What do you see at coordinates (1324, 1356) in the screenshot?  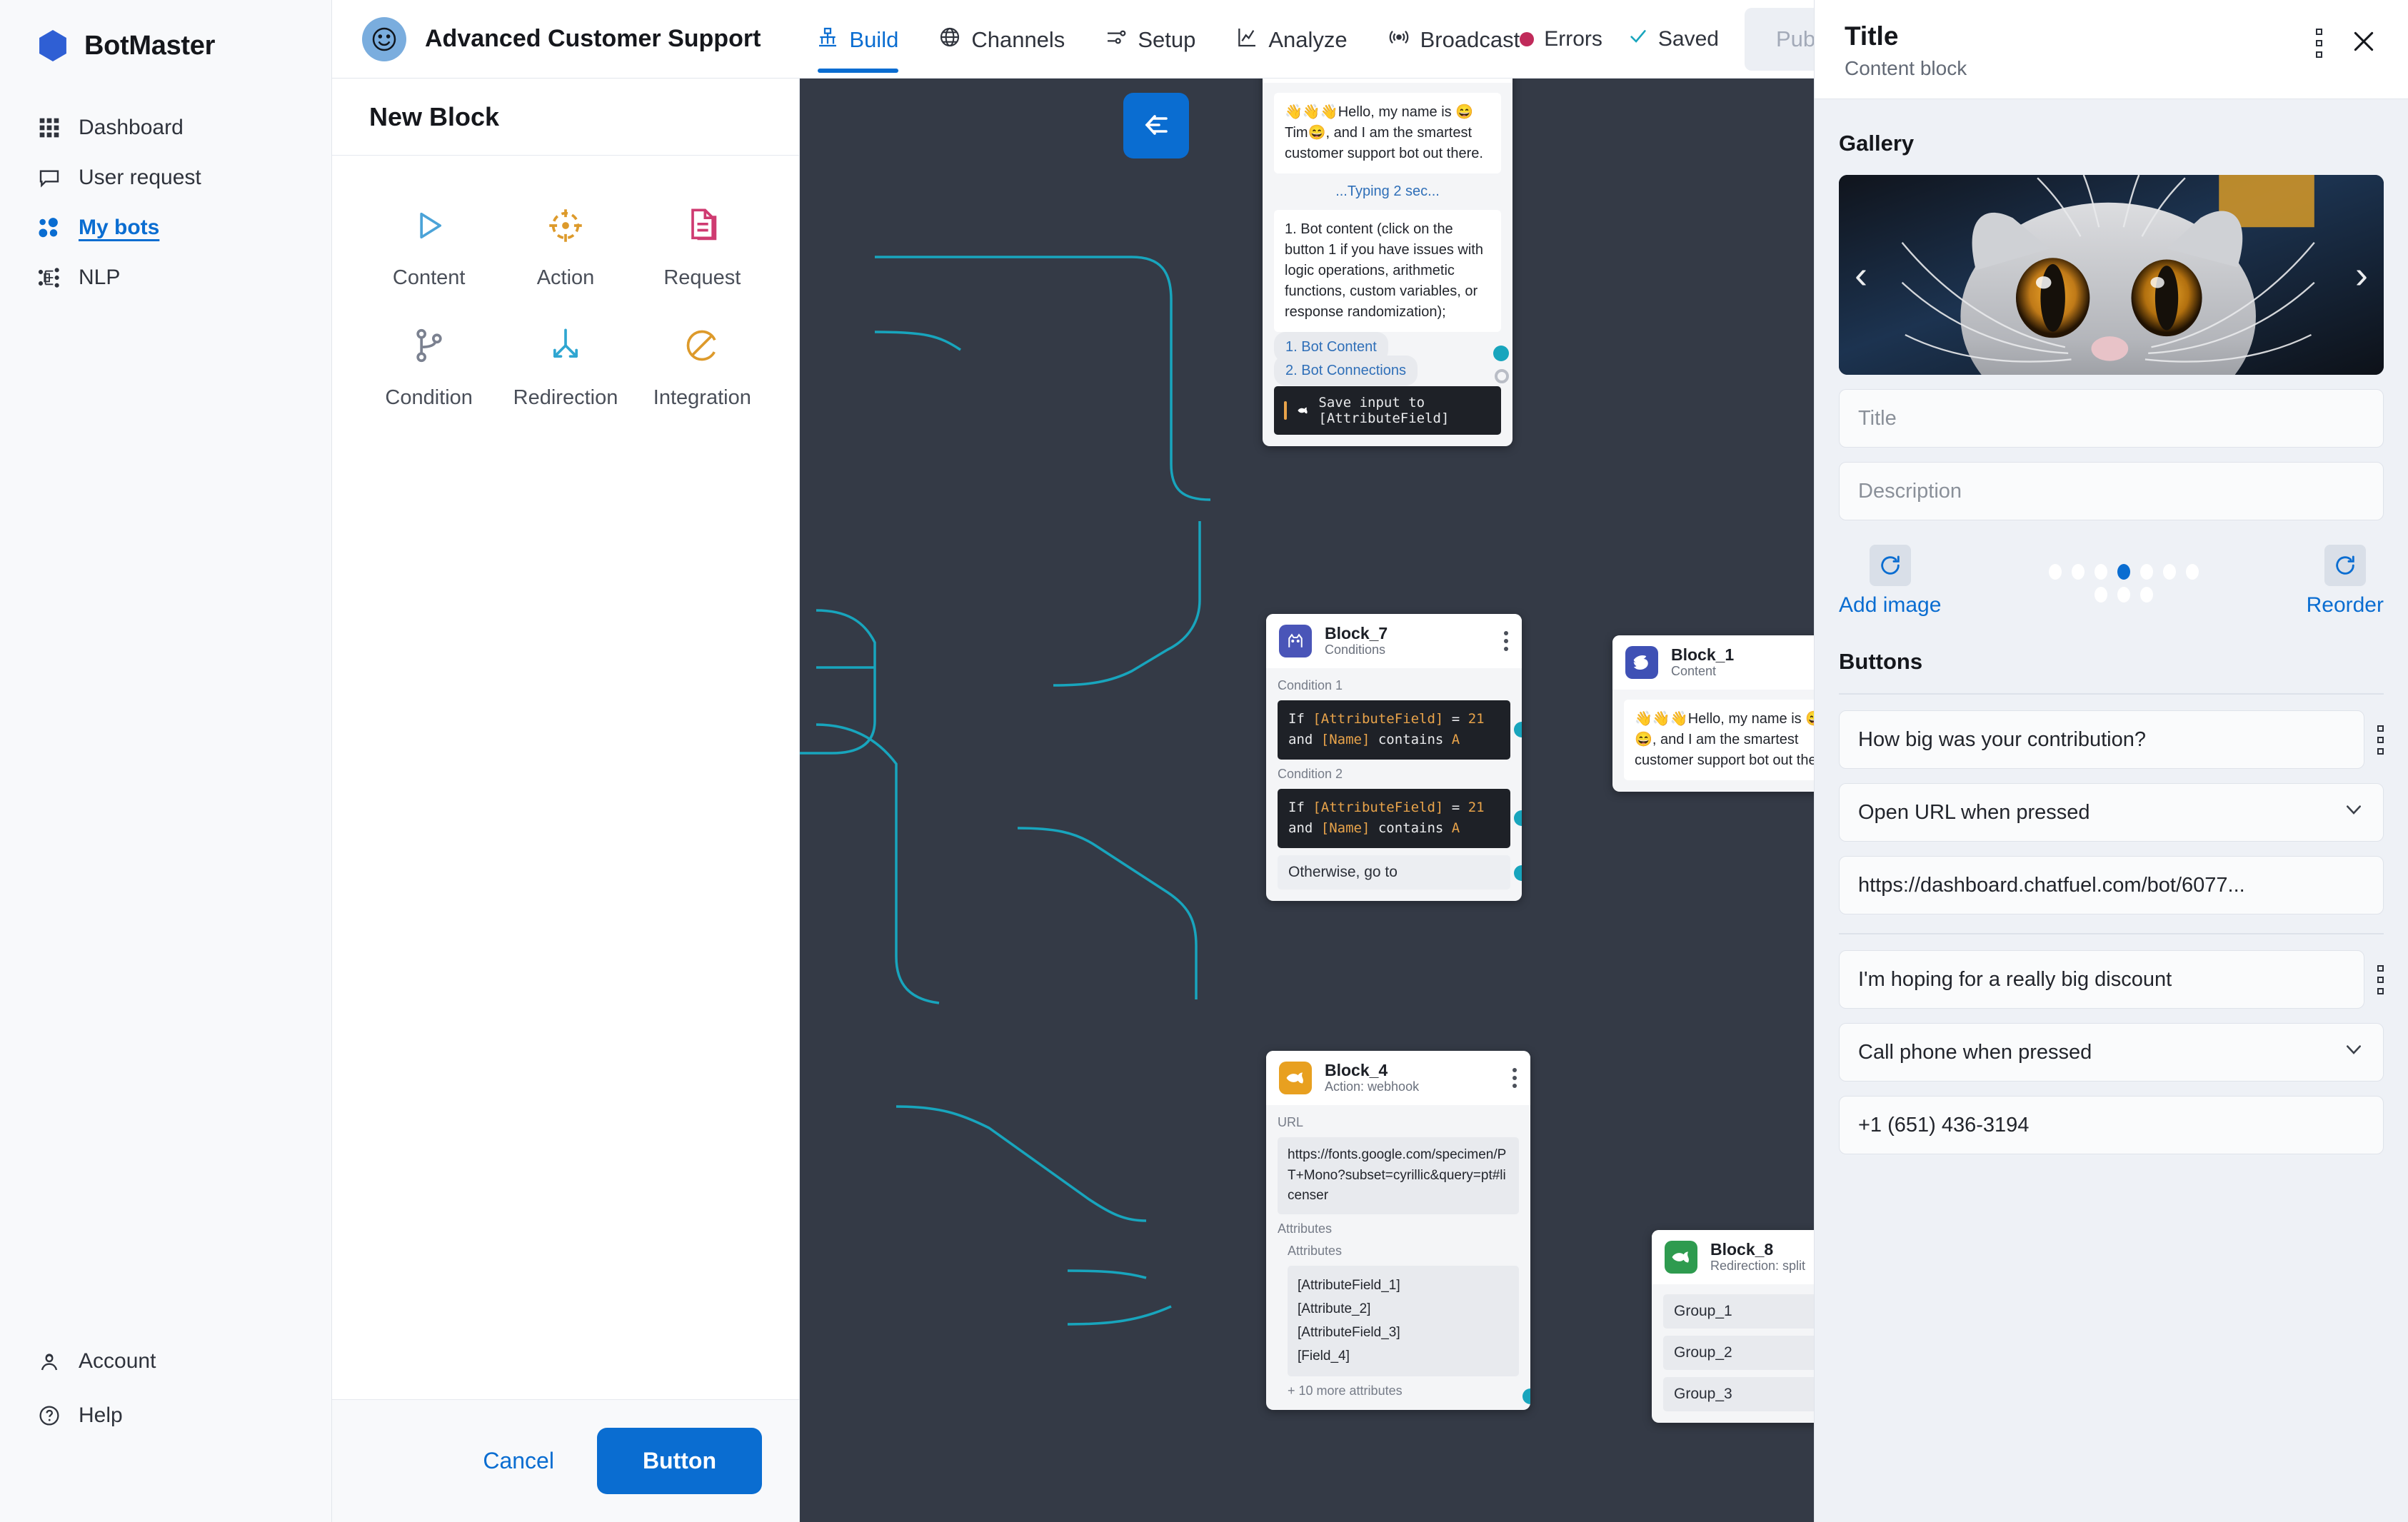 I see `attribute-item: [Field_4]` at bounding box center [1324, 1356].